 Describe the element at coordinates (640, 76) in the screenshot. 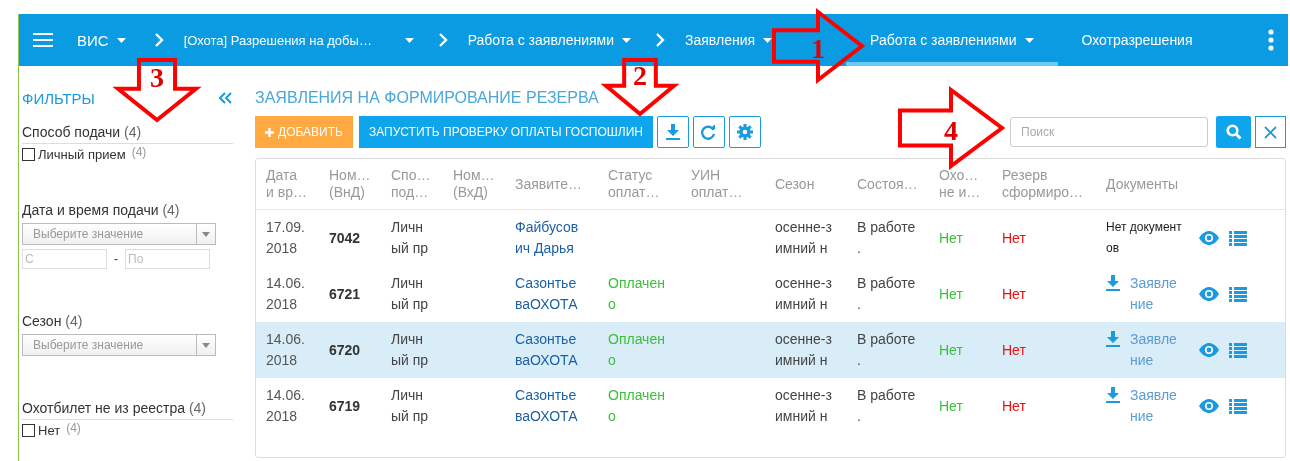

I see `callout-number: 2` at that location.